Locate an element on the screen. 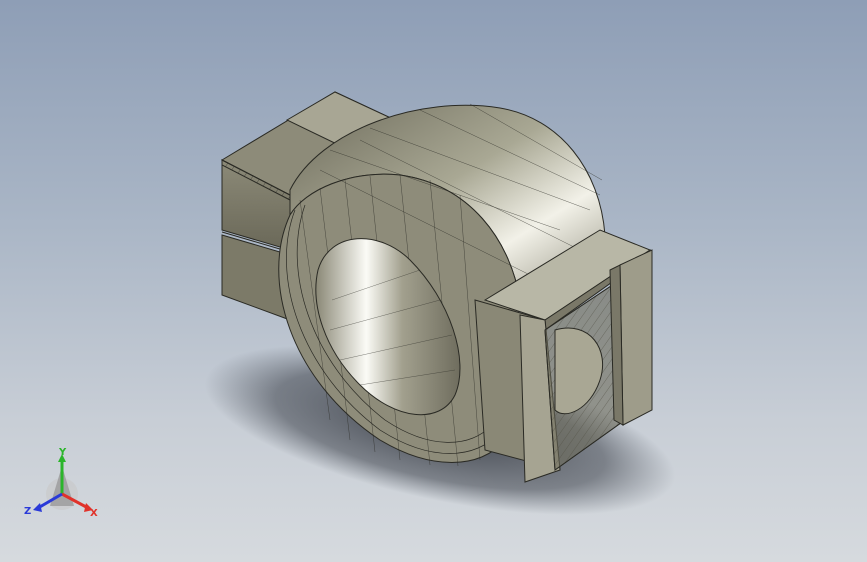 This screenshot has height=562, width=867. x-axis-label: X is located at coordinates (94, 513).